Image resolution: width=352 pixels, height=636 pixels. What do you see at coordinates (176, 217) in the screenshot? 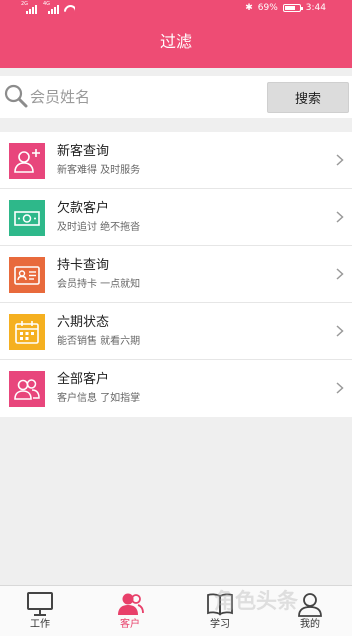
I see `menu-item-debt-customer: 欠款客户 及时追讨 绝不拖沓` at bounding box center [176, 217].